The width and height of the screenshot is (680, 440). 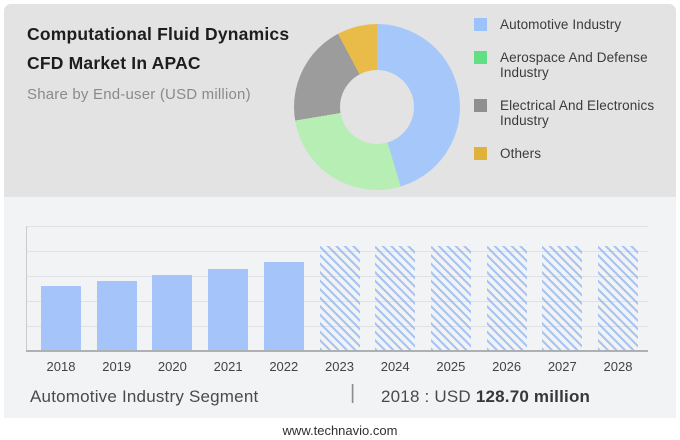 I want to click on x-tick-label: 2023, so click(x=339, y=366).